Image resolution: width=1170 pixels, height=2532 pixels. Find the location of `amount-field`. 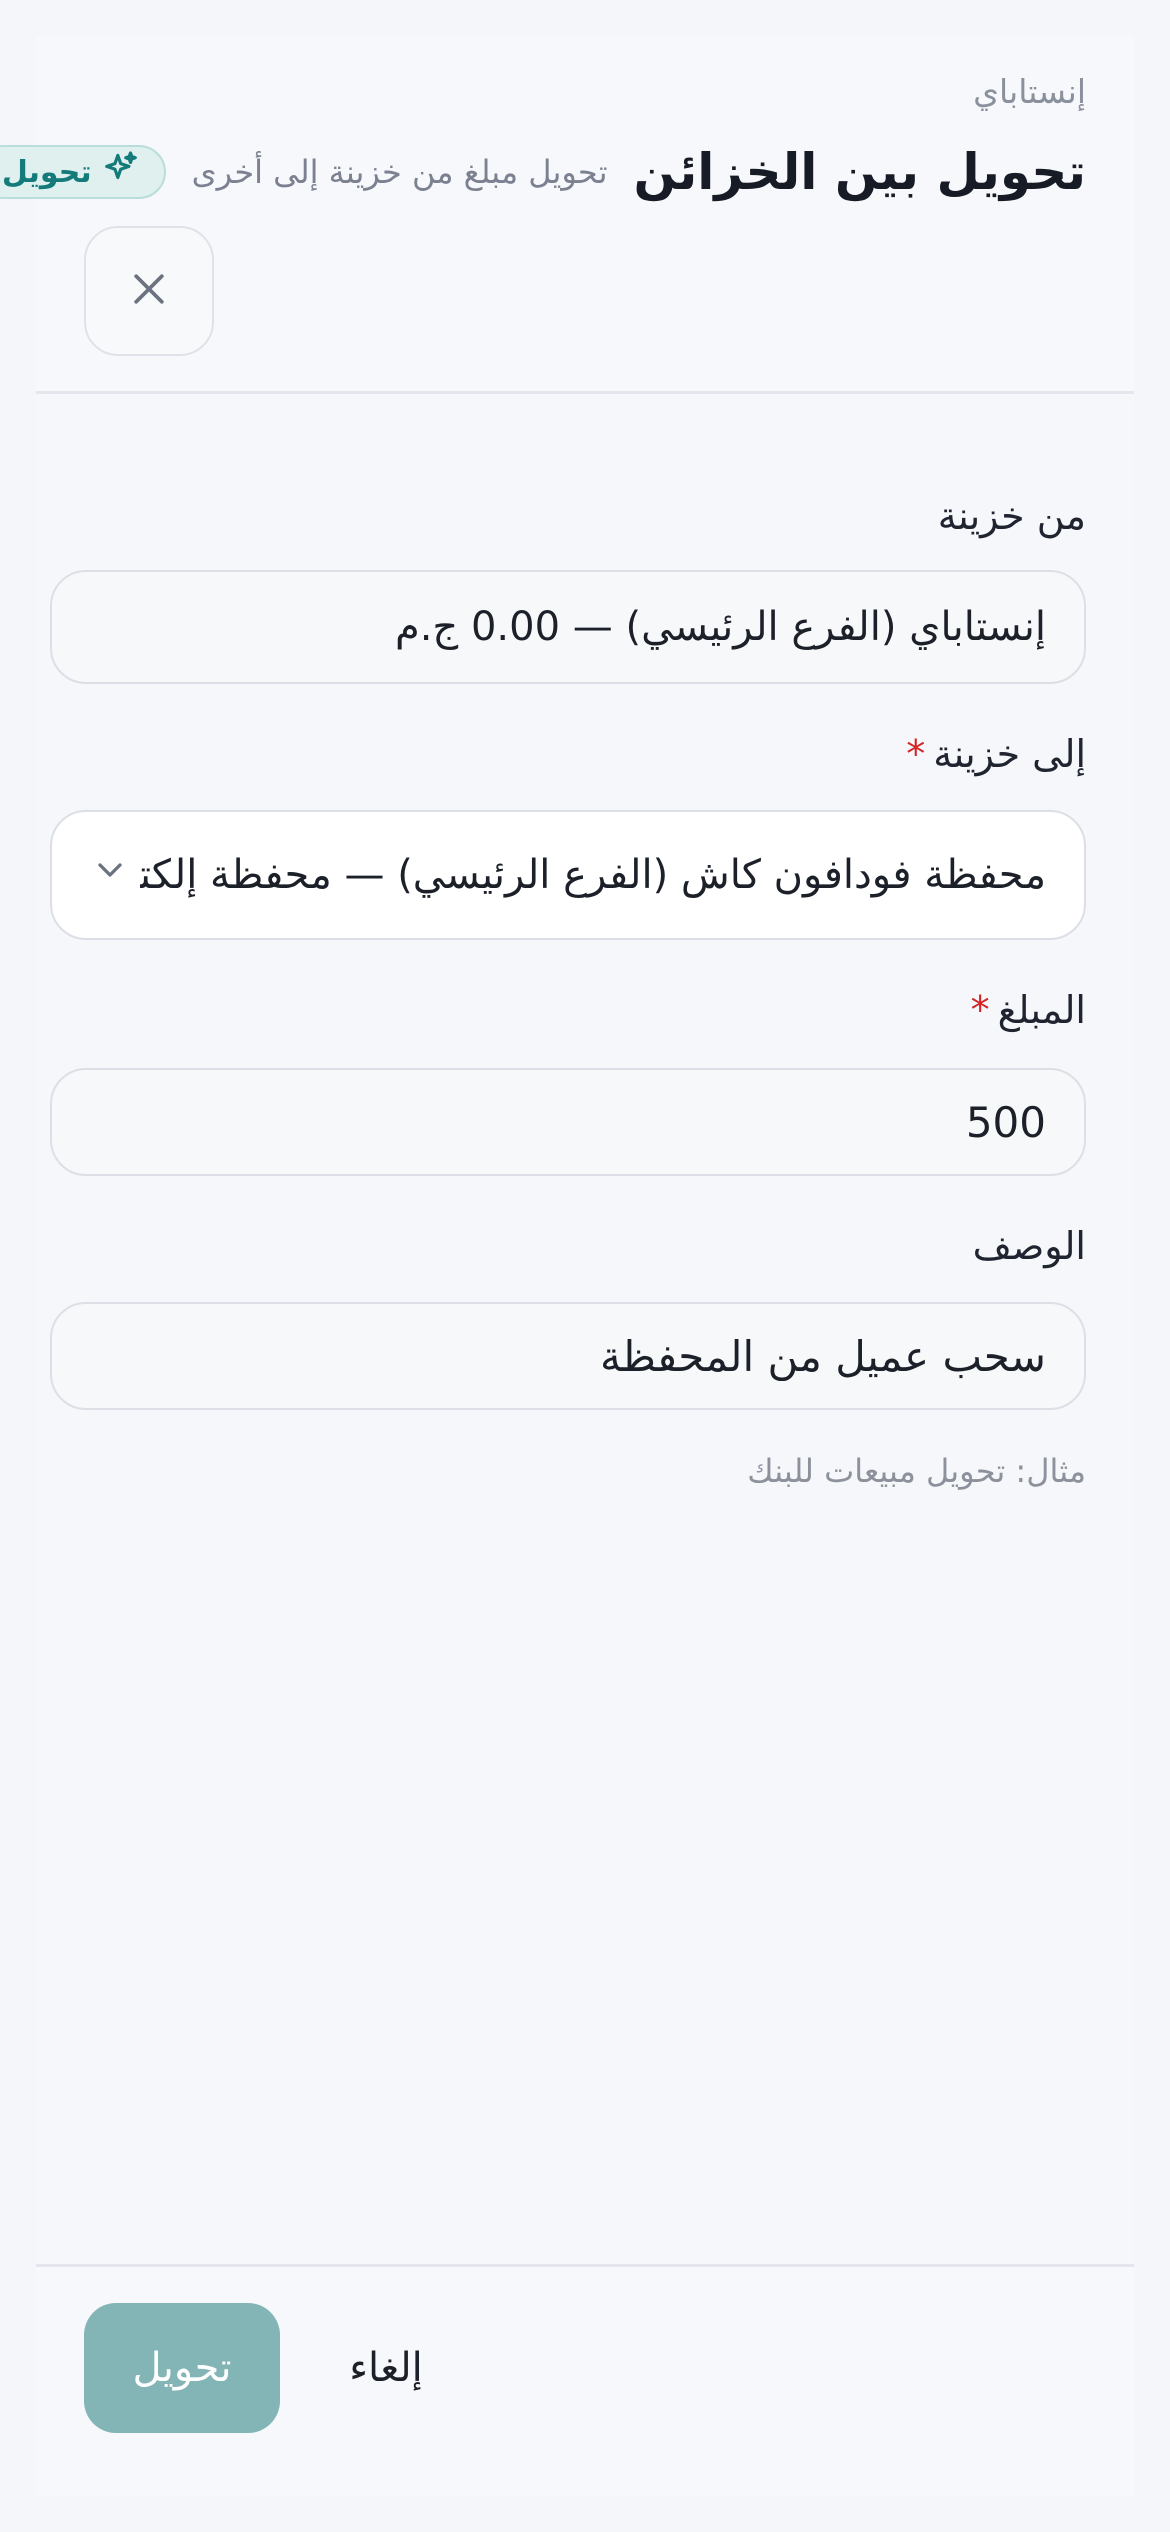

amount-field is located at coordinates (568, 1122).